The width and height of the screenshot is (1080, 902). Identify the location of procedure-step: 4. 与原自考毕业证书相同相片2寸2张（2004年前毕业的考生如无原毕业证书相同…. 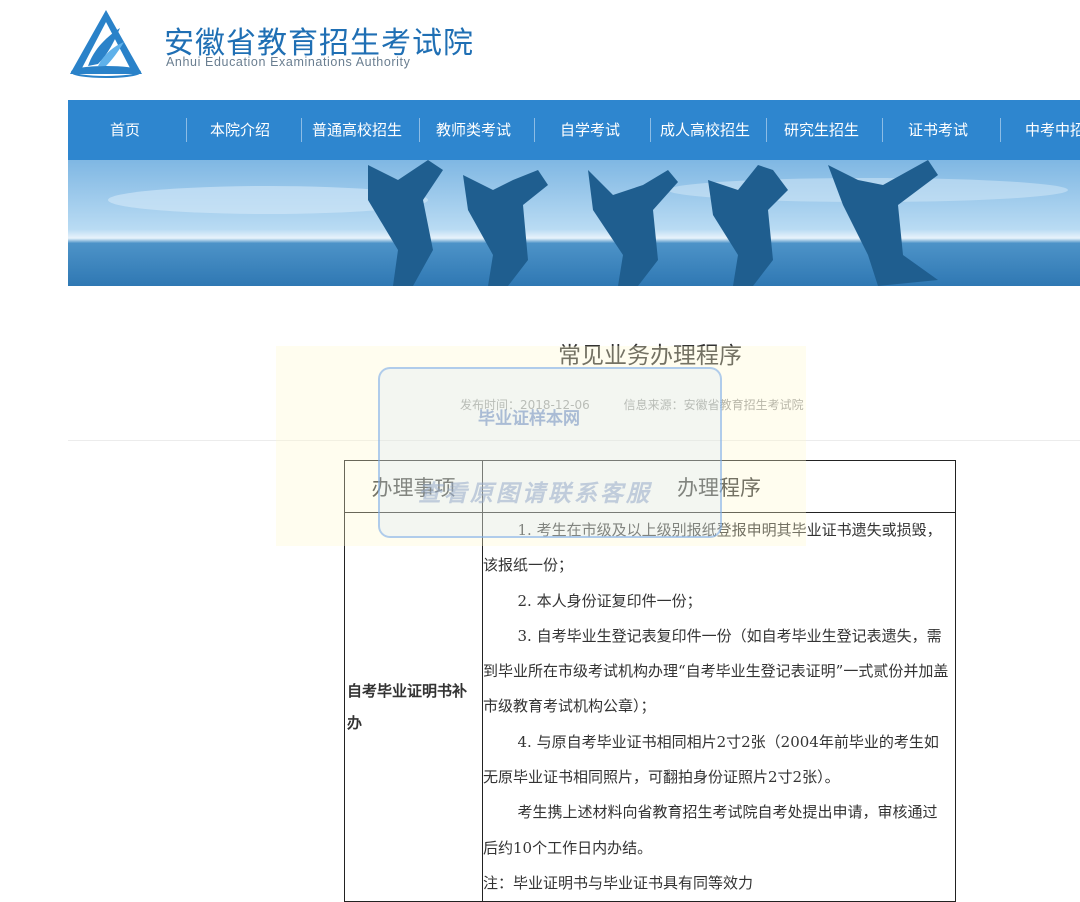
(711, 759).